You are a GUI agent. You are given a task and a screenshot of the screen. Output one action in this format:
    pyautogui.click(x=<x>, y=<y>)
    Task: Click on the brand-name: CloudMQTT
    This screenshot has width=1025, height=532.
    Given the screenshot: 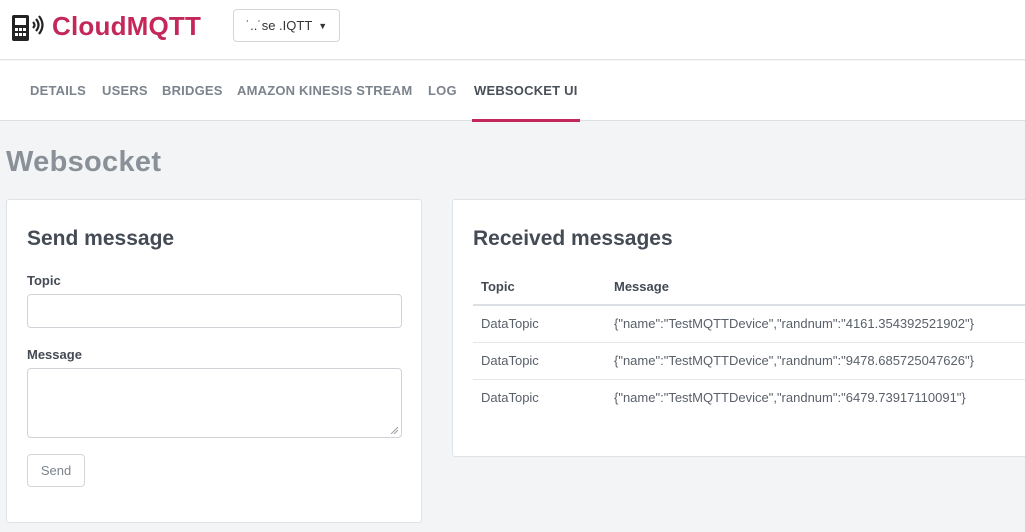 What is the action you would take?
    pyautogui.click(x=127, y=25)
    